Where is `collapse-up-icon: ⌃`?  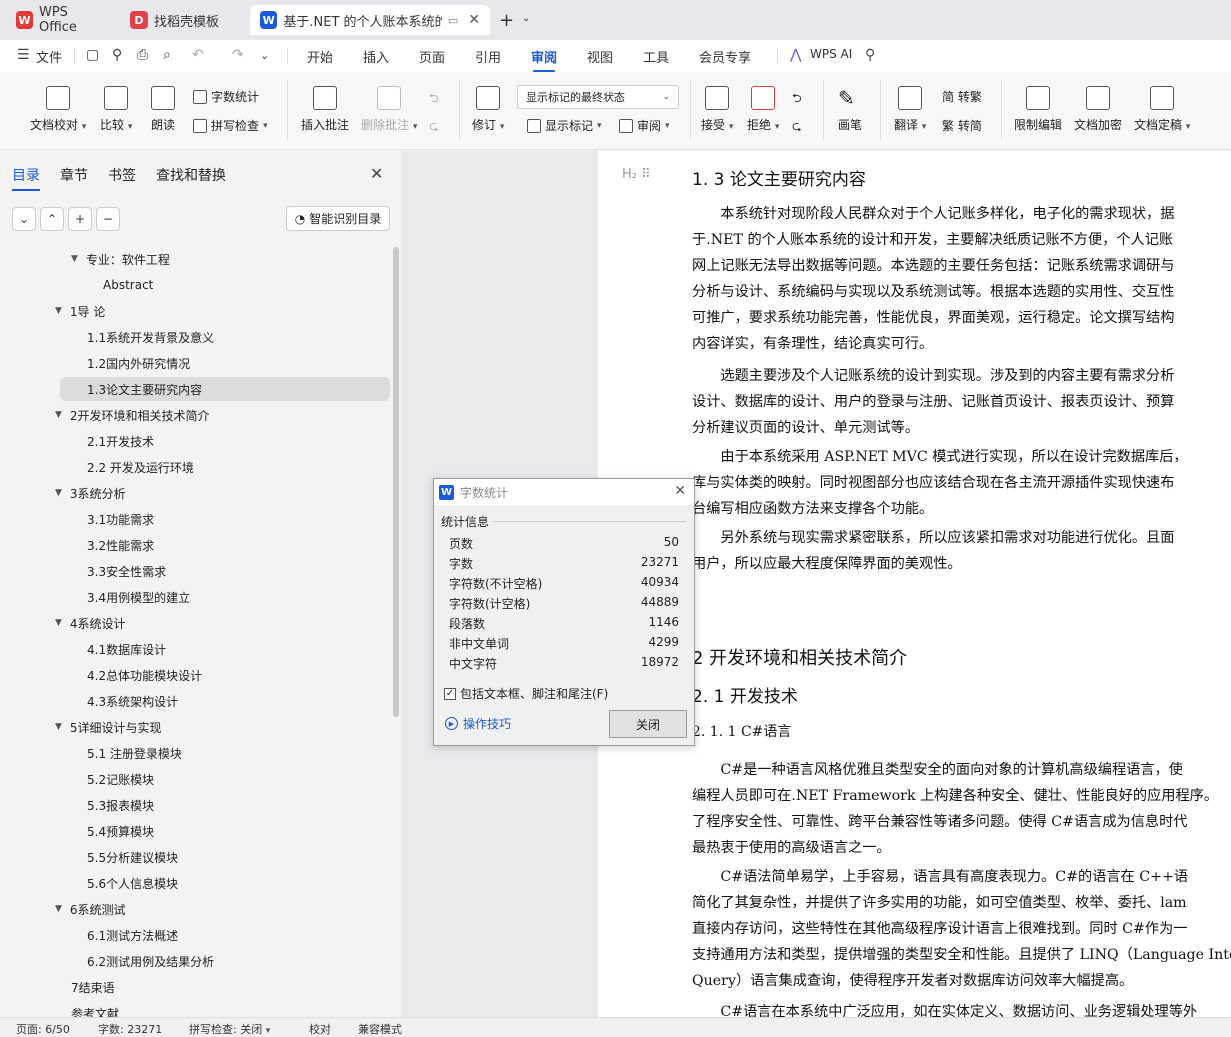 collapse-up-icon: ⌃ is located at coordinates (52, 219).